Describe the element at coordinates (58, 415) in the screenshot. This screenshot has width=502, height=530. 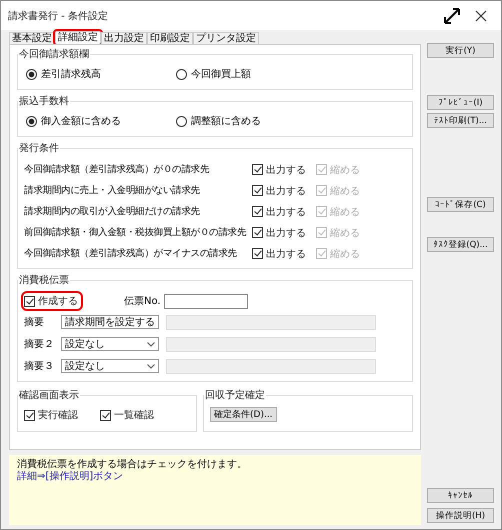
I see `checkbox-label: 実行確認` at that location.